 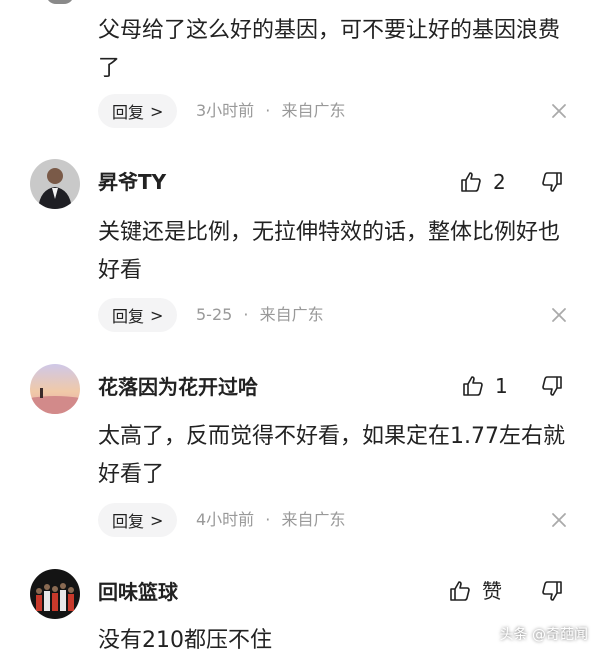 What do you see at coordinates (329, 49) in the screenshot?
I see `comment-text: 父母给了这么好的基因，可不要让好的基因浪费了` at bounding box center [329, 49].